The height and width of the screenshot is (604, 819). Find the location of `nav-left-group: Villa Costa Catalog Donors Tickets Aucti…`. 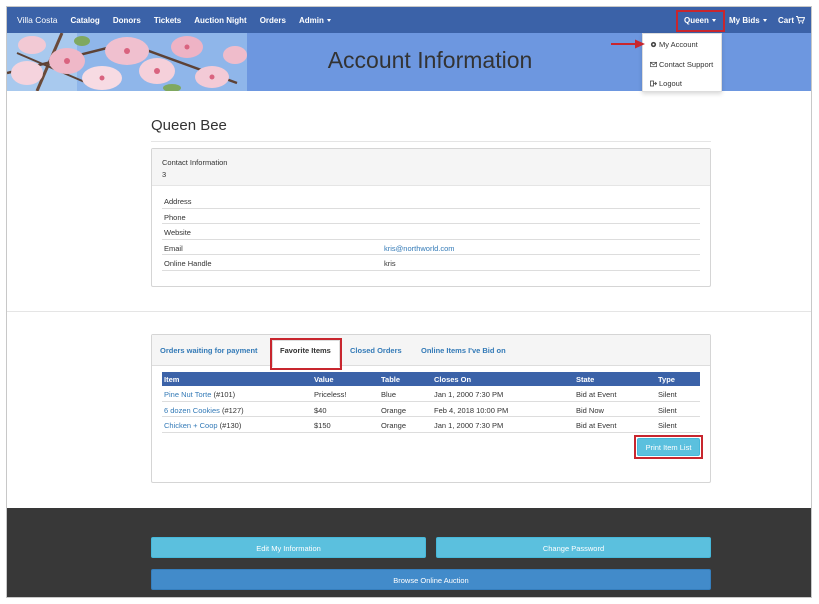

nav-left-group: Villa Costa Catalog Donors Tickets Aucti… is located at coordinates (180, 20).